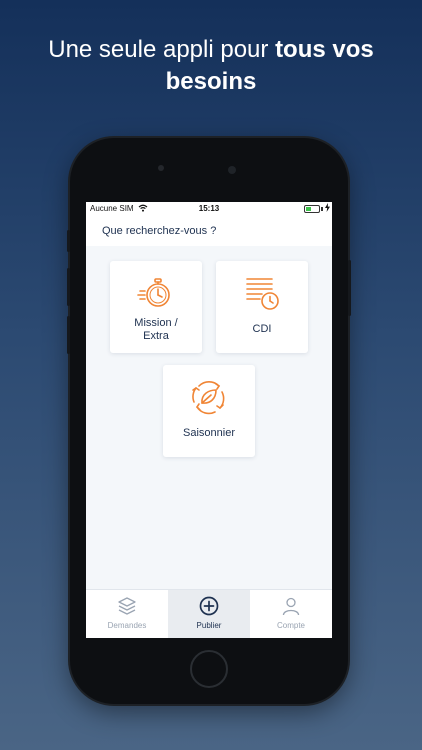  I want to click on tab-bar: Demandes Publier Compte, so click(209, 613).